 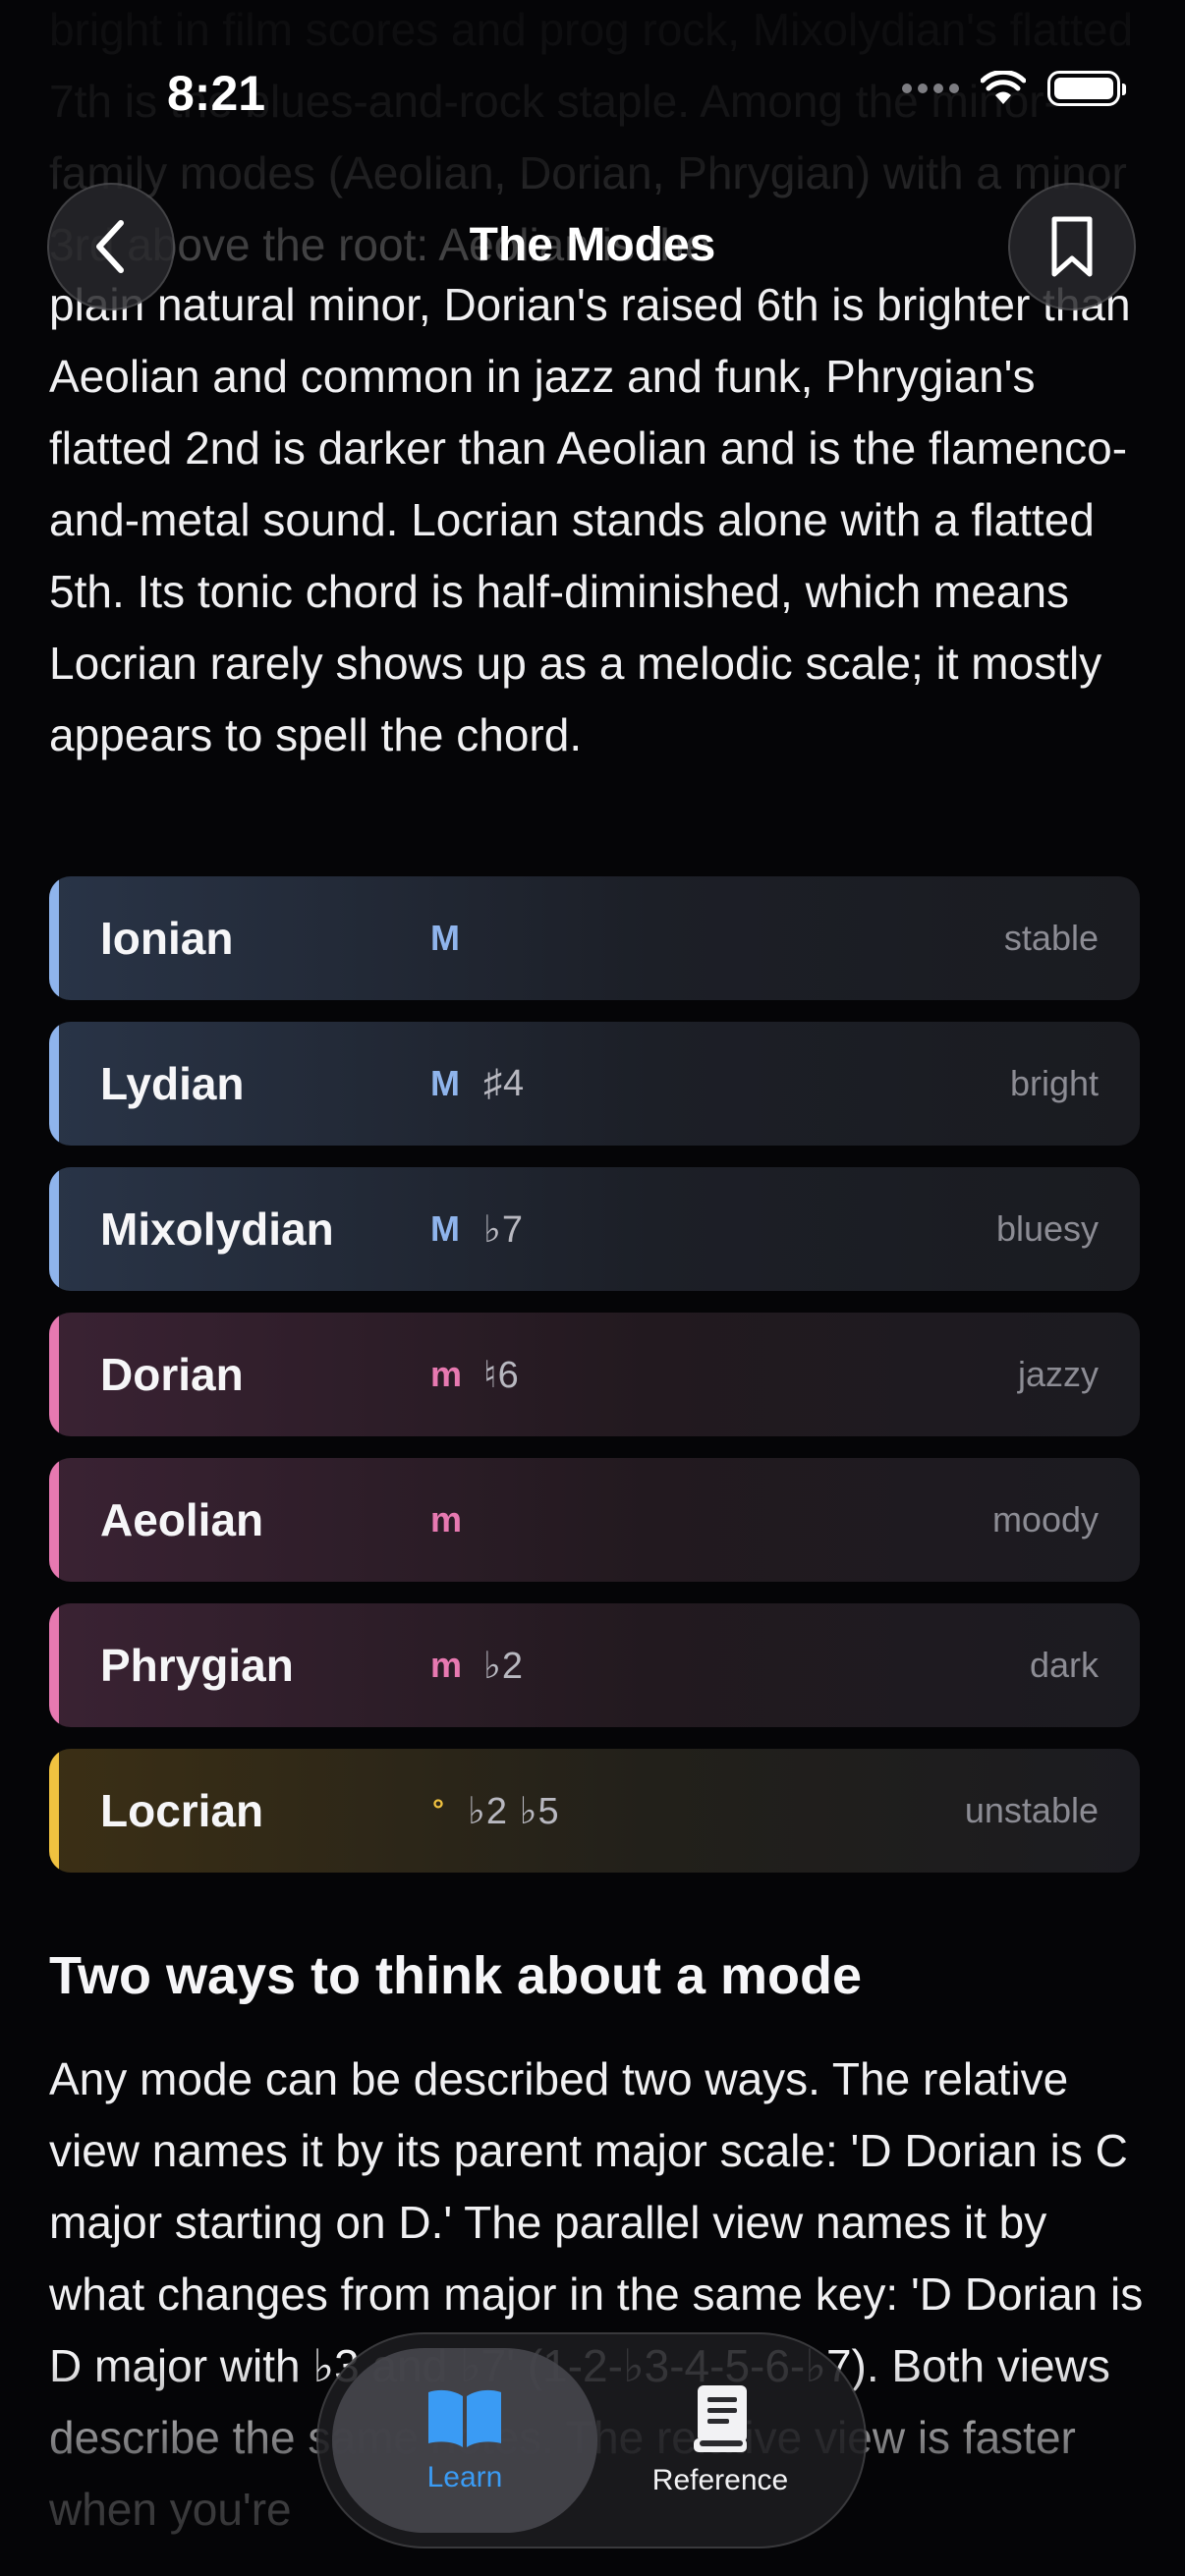 What do you see at coordinates (167, 938) in the screenshot?
I see `mode-name: Ionian` at bounding box center [167, 938].